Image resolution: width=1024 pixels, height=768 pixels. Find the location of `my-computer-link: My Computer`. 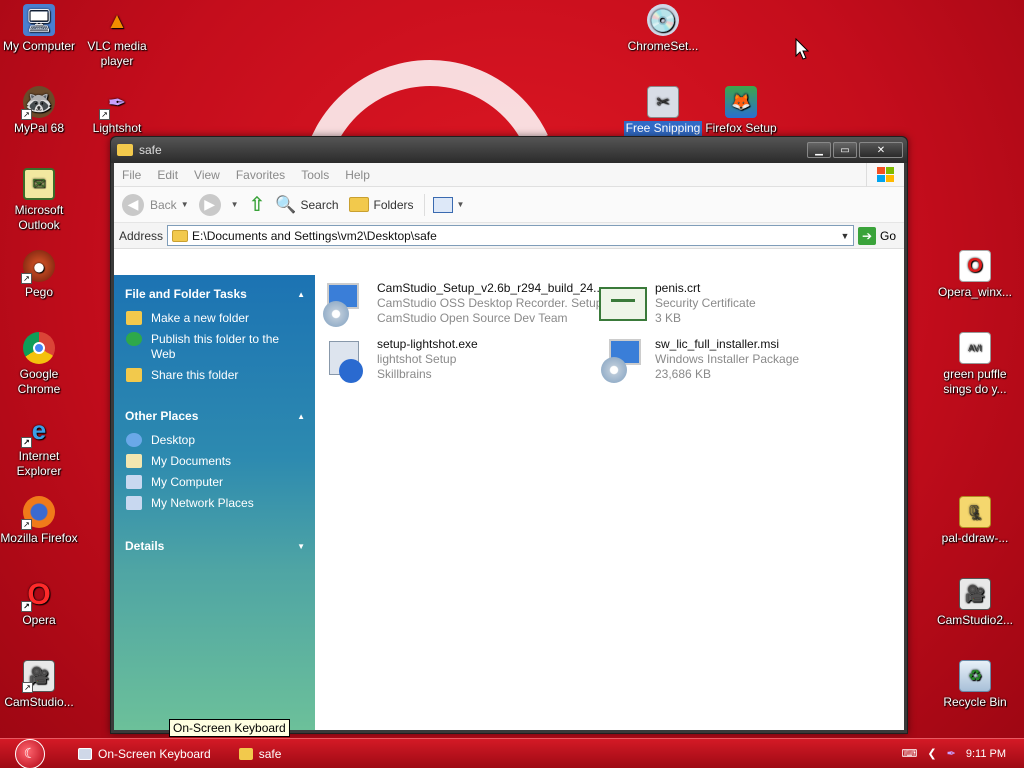

my-computer-link: My Computer is located at coordinates (215, 482).